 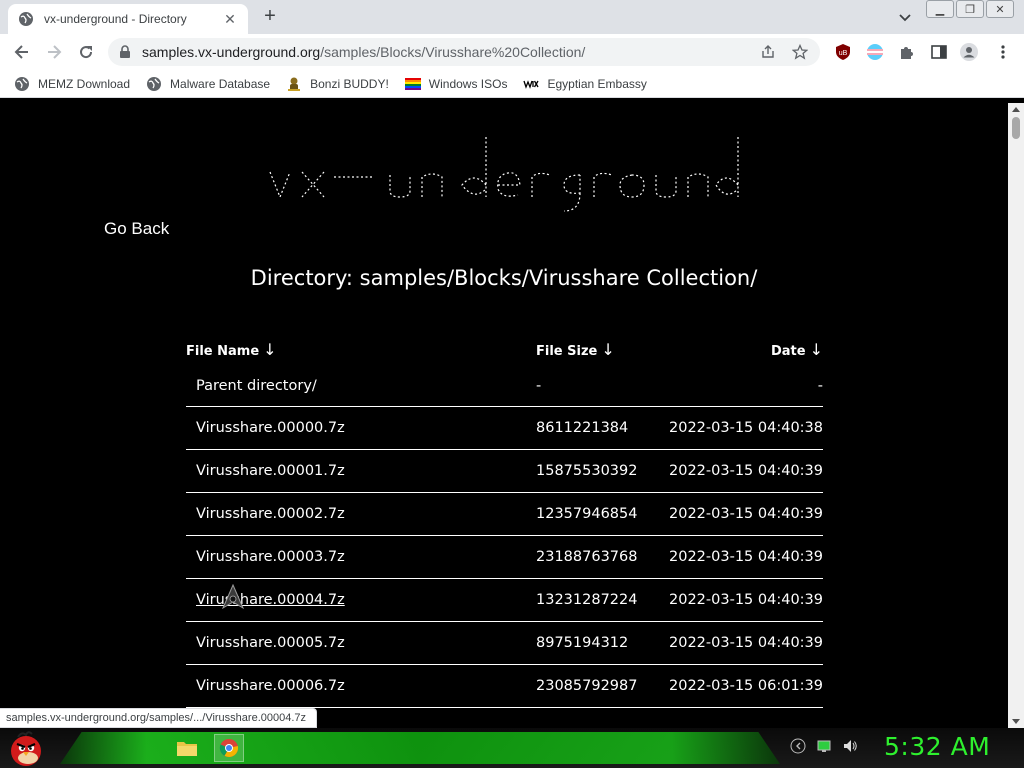 What do you see at coordinates (512, 17) in the screenshot?
I see `tab-strip: vx-underground - Directory ✕ + ▁ ❐ ✕` at bounding box center [512, 17].